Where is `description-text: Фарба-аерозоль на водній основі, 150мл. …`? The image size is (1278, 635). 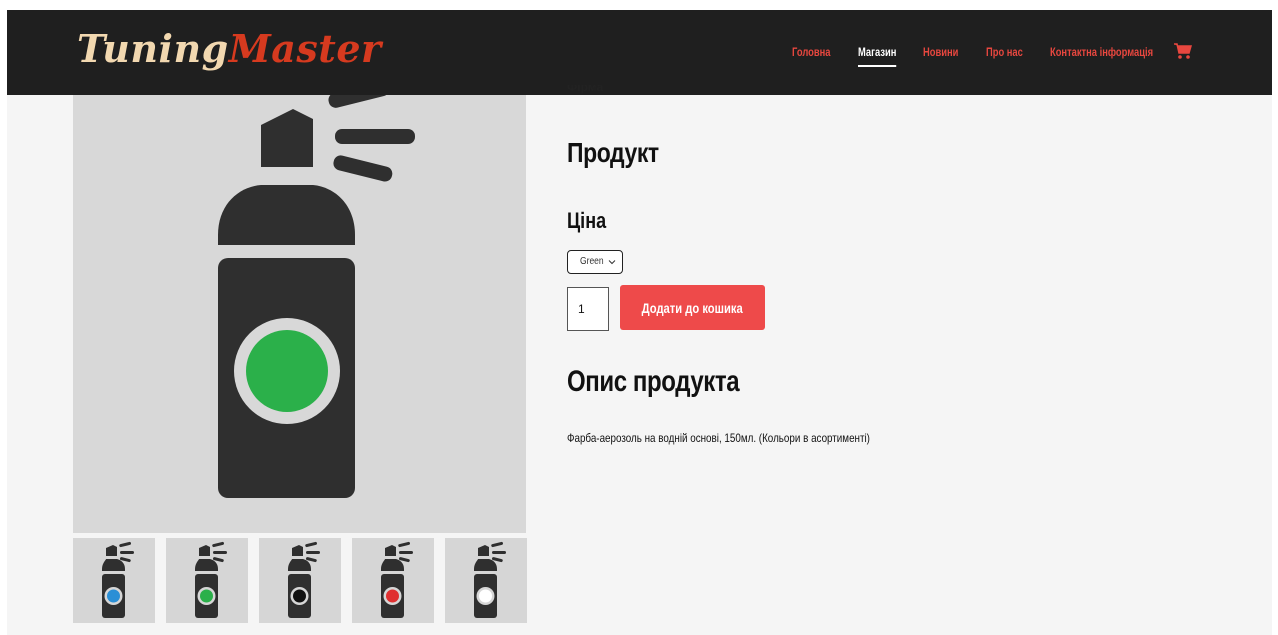
description-text: Фарба-аерозоль на водній основі, 150мл. … is located at coordinates (718, 438).